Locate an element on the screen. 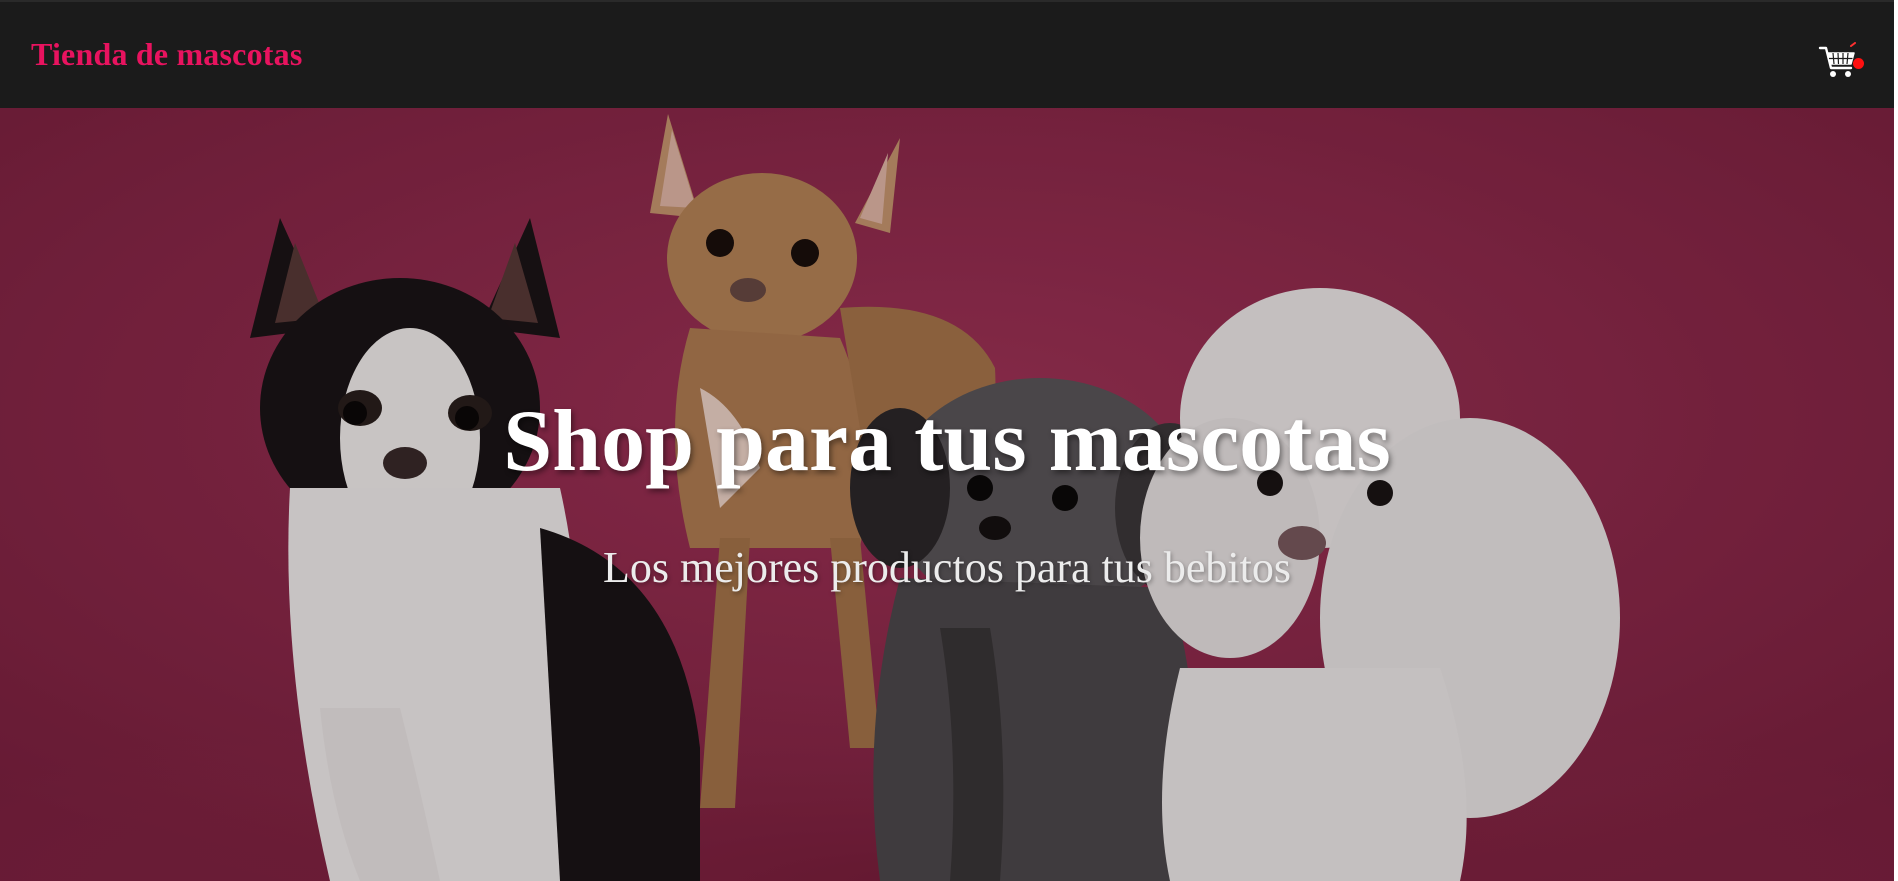 The height and width of the screenshot is (881, 1898). hero-subtitle: Los mejores productos para tus bebitos is located at coordinates (947, 567).